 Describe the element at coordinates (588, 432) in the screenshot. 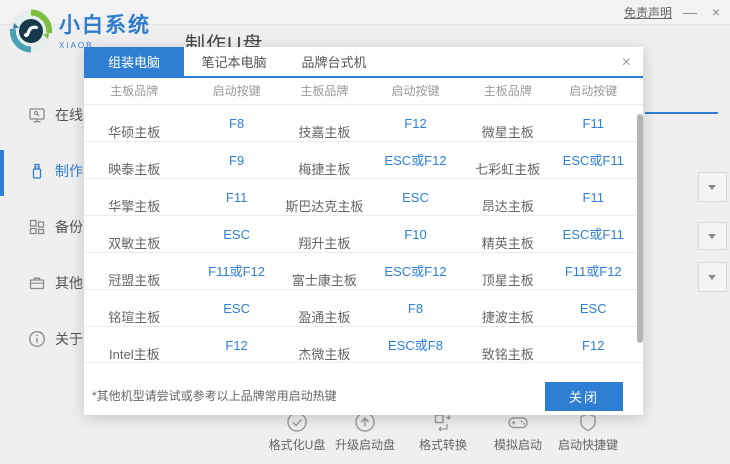

I see `toolbar-item-boot-hotkeys: 启动快捷键` at that location.